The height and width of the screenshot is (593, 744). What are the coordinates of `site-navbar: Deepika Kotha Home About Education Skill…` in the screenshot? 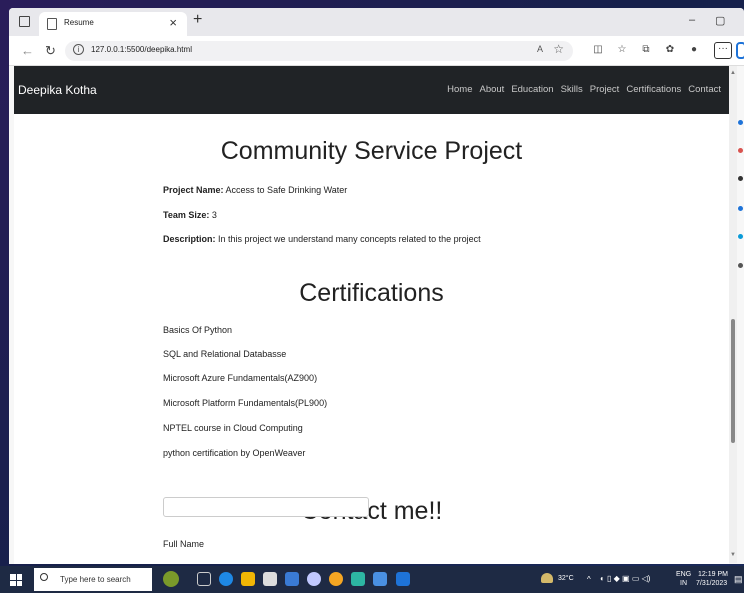 It's located at (371, 90).